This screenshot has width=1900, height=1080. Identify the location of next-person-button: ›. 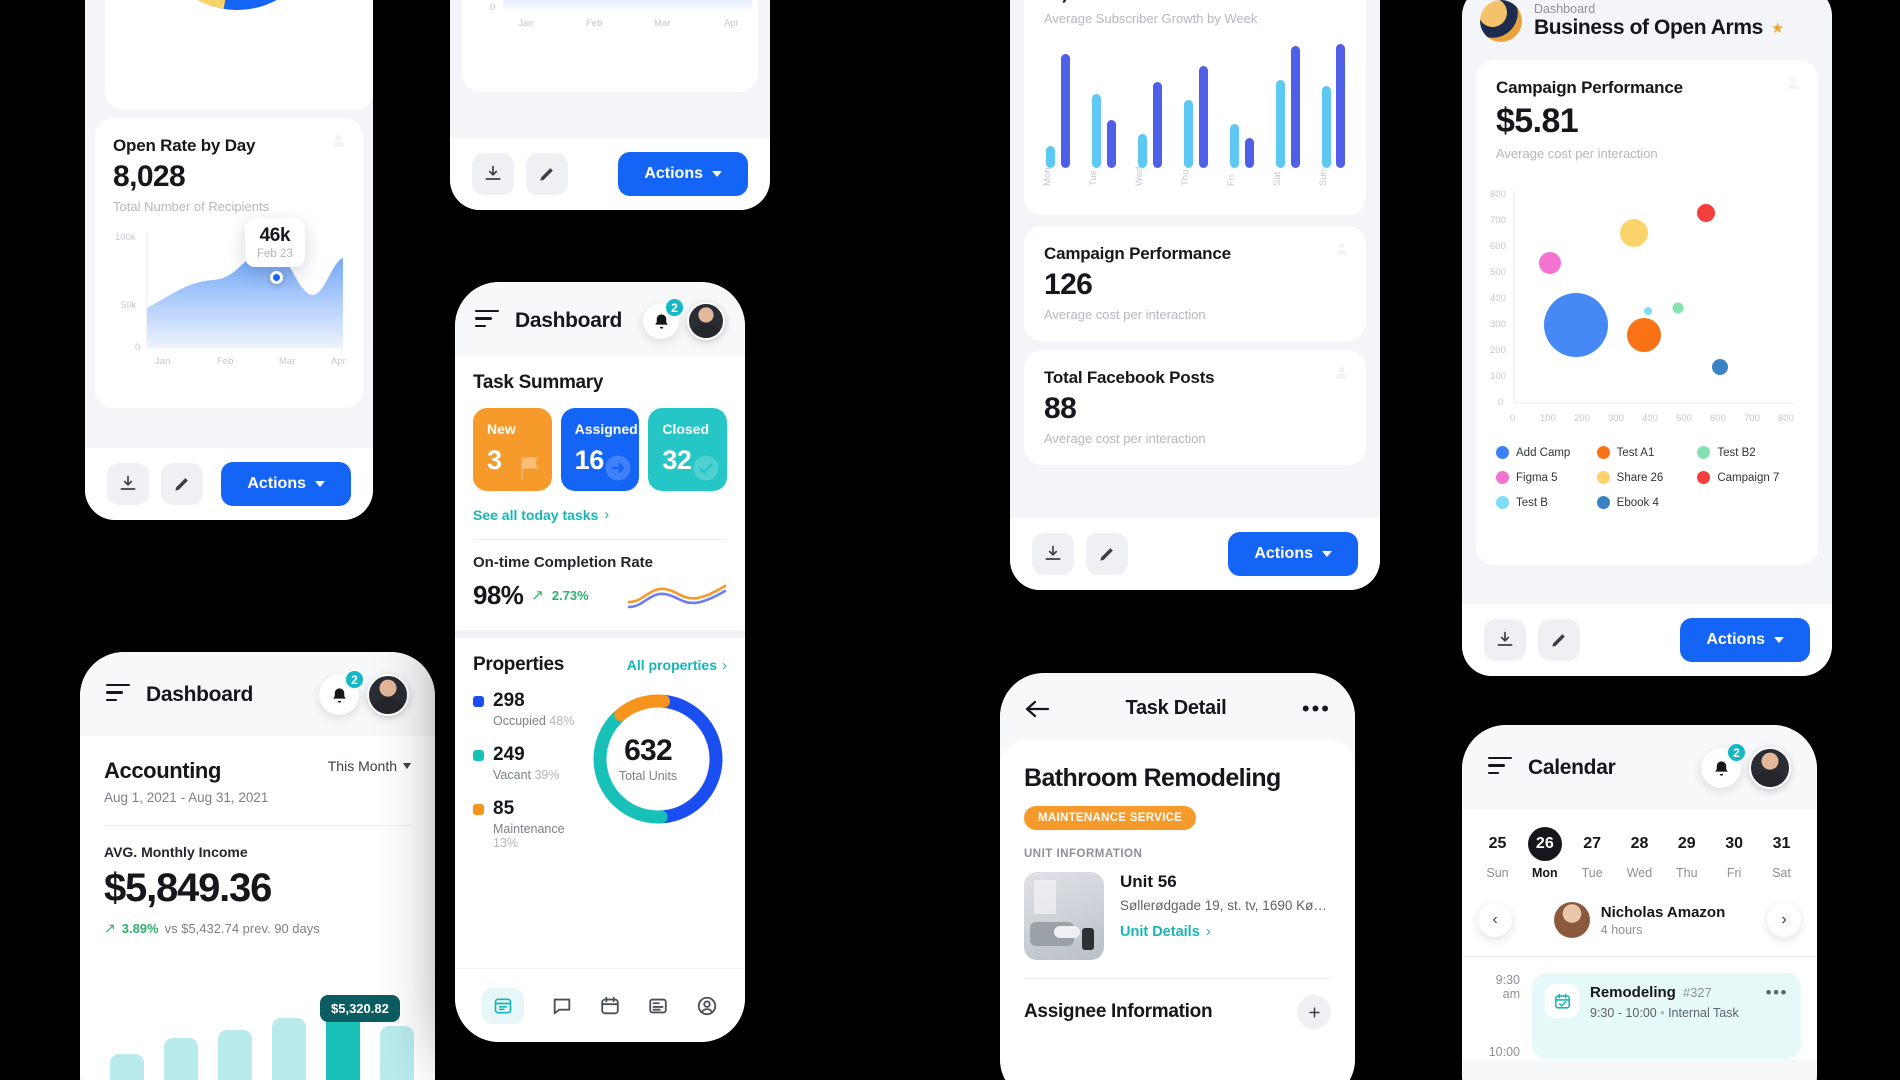
(1784, 920).